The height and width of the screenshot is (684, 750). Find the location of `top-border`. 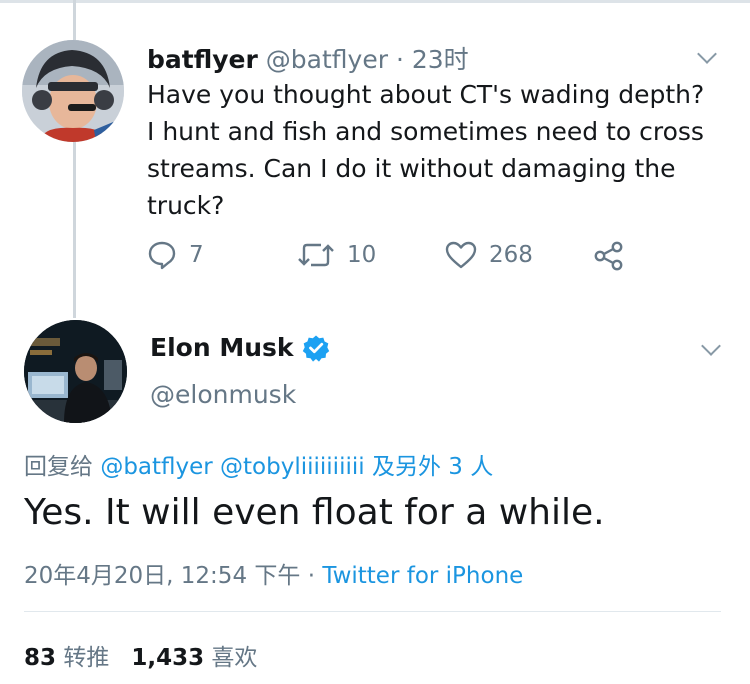

top-border is located at coordinates (375, 1).